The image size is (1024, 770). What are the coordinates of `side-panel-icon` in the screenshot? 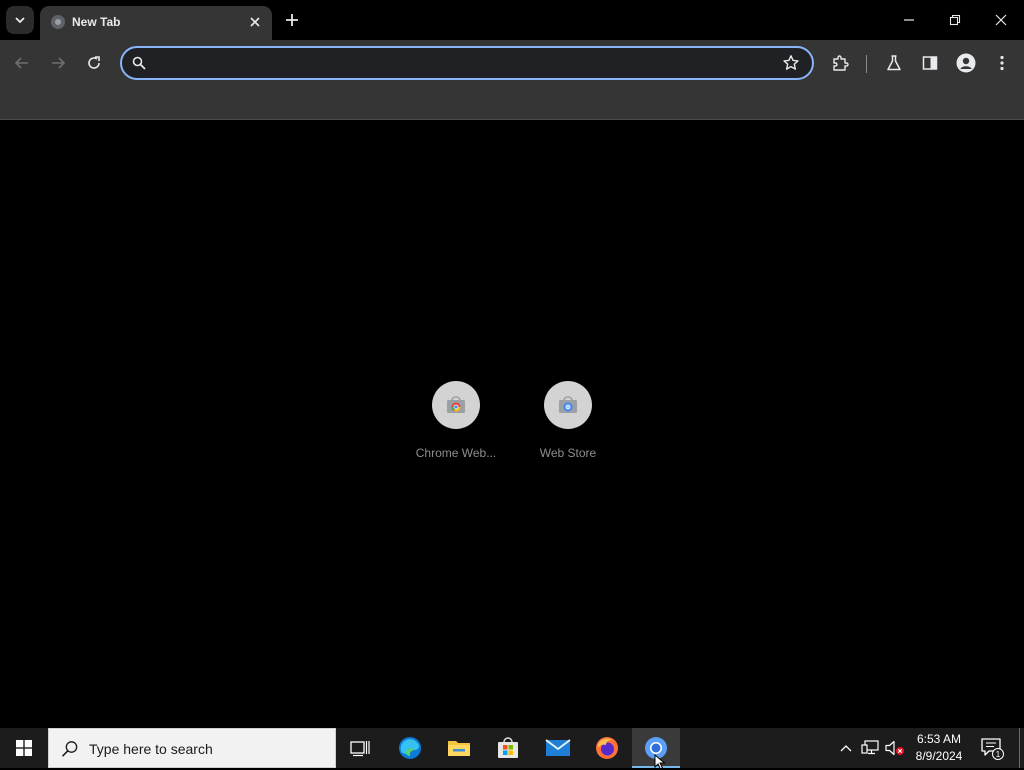 It's located at (930, 63).